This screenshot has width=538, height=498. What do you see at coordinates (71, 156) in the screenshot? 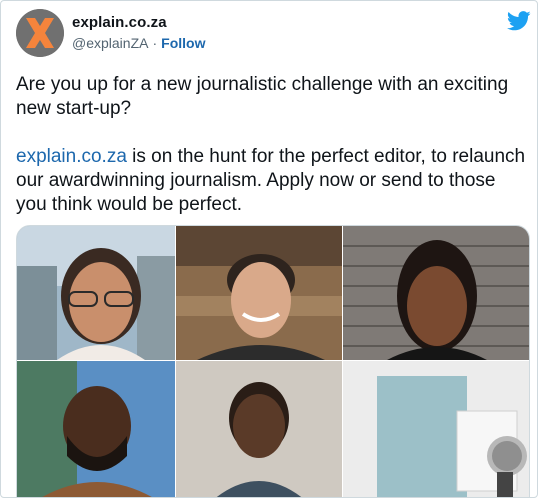
I see `explain-link: explain.co.za` at bounding box center [71, 156].